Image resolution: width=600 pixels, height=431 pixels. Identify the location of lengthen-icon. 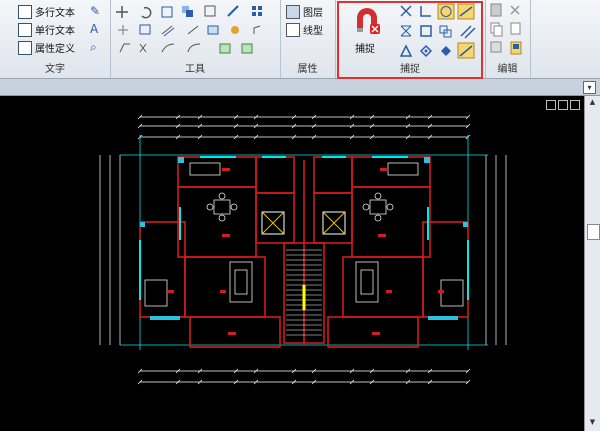
(168, 48).